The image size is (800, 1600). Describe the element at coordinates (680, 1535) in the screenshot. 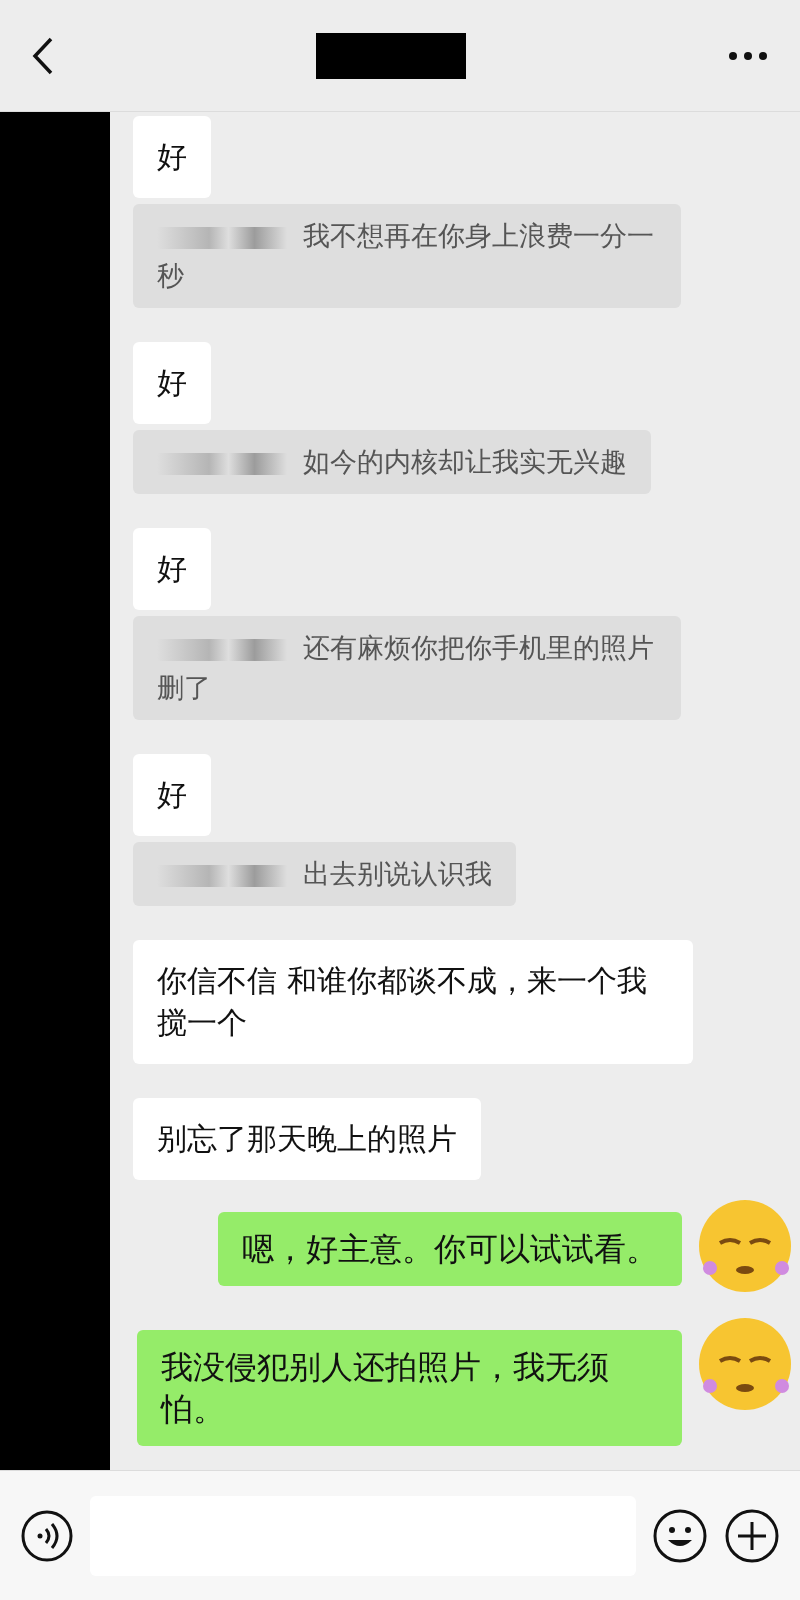

I see `emoji-icon` at that location.